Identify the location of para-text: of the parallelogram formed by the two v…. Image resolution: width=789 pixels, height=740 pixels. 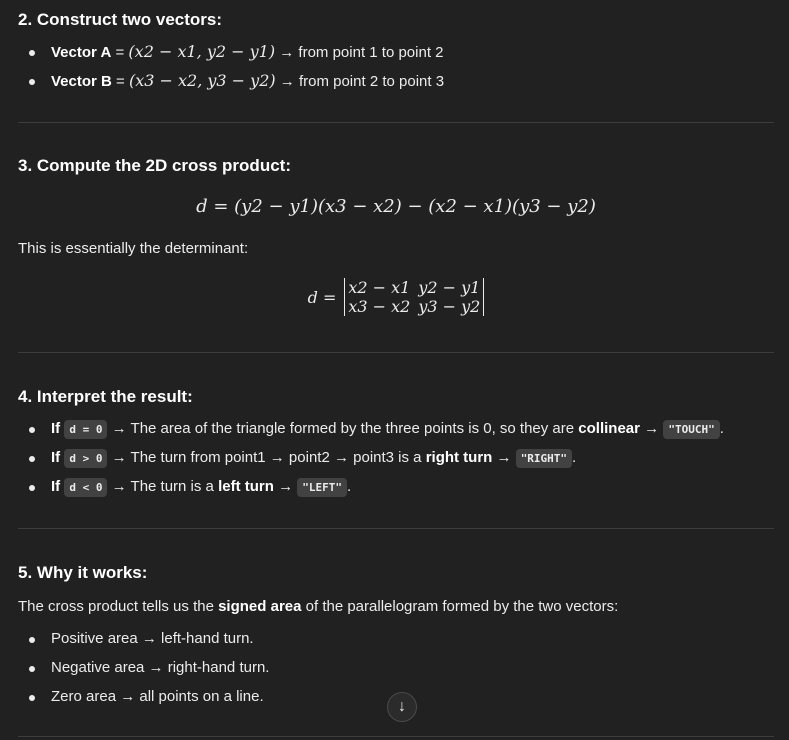
(460, 606).